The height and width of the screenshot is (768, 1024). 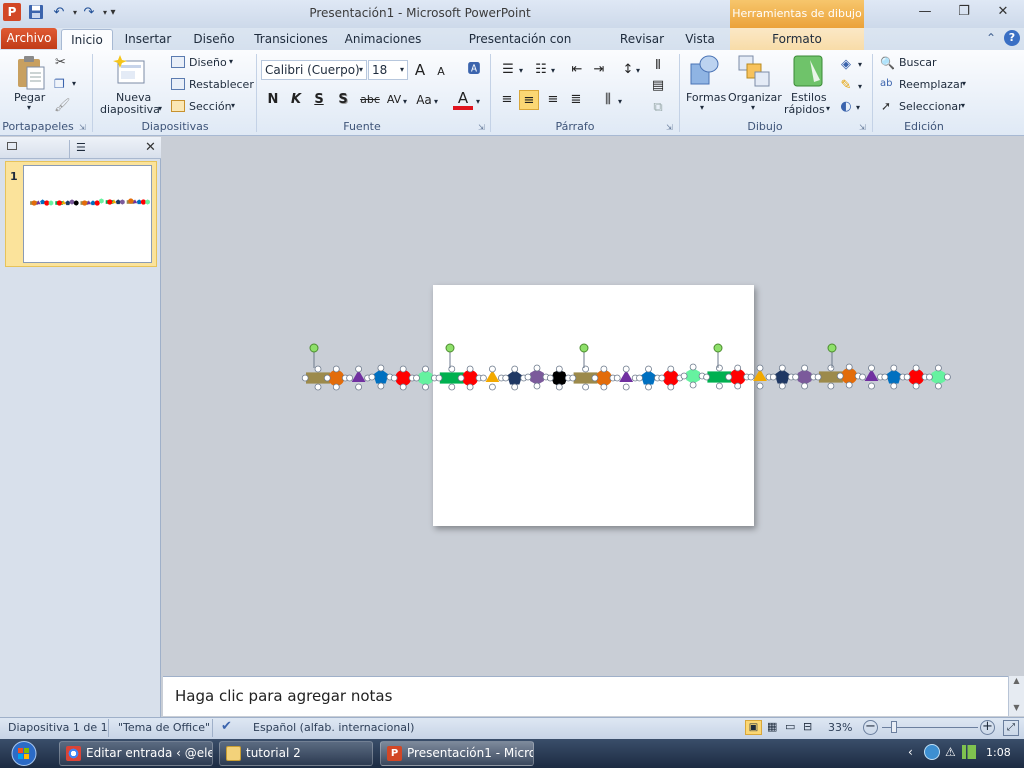 What do you see at coordinates (59, 84) in the screenshot?
I see `copy-icon: ❐` at bounding box center [59, 84].